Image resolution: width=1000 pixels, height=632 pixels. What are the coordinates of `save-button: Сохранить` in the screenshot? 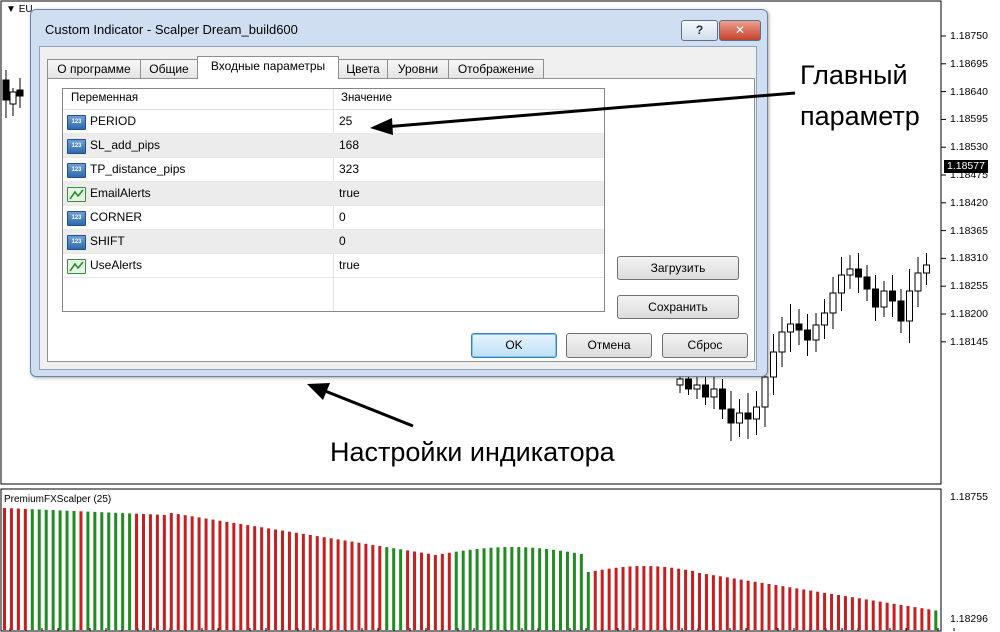 It's located at (678, 307).